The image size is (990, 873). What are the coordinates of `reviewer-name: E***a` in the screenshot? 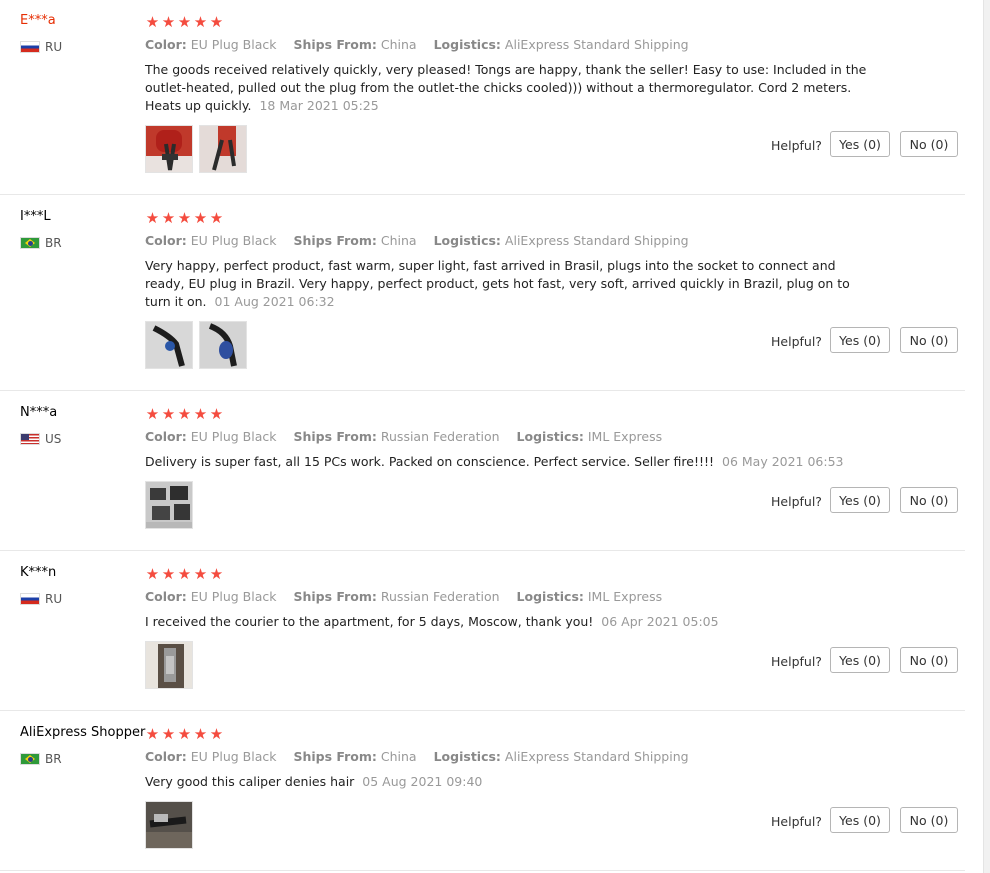 It's located at (38, 21).